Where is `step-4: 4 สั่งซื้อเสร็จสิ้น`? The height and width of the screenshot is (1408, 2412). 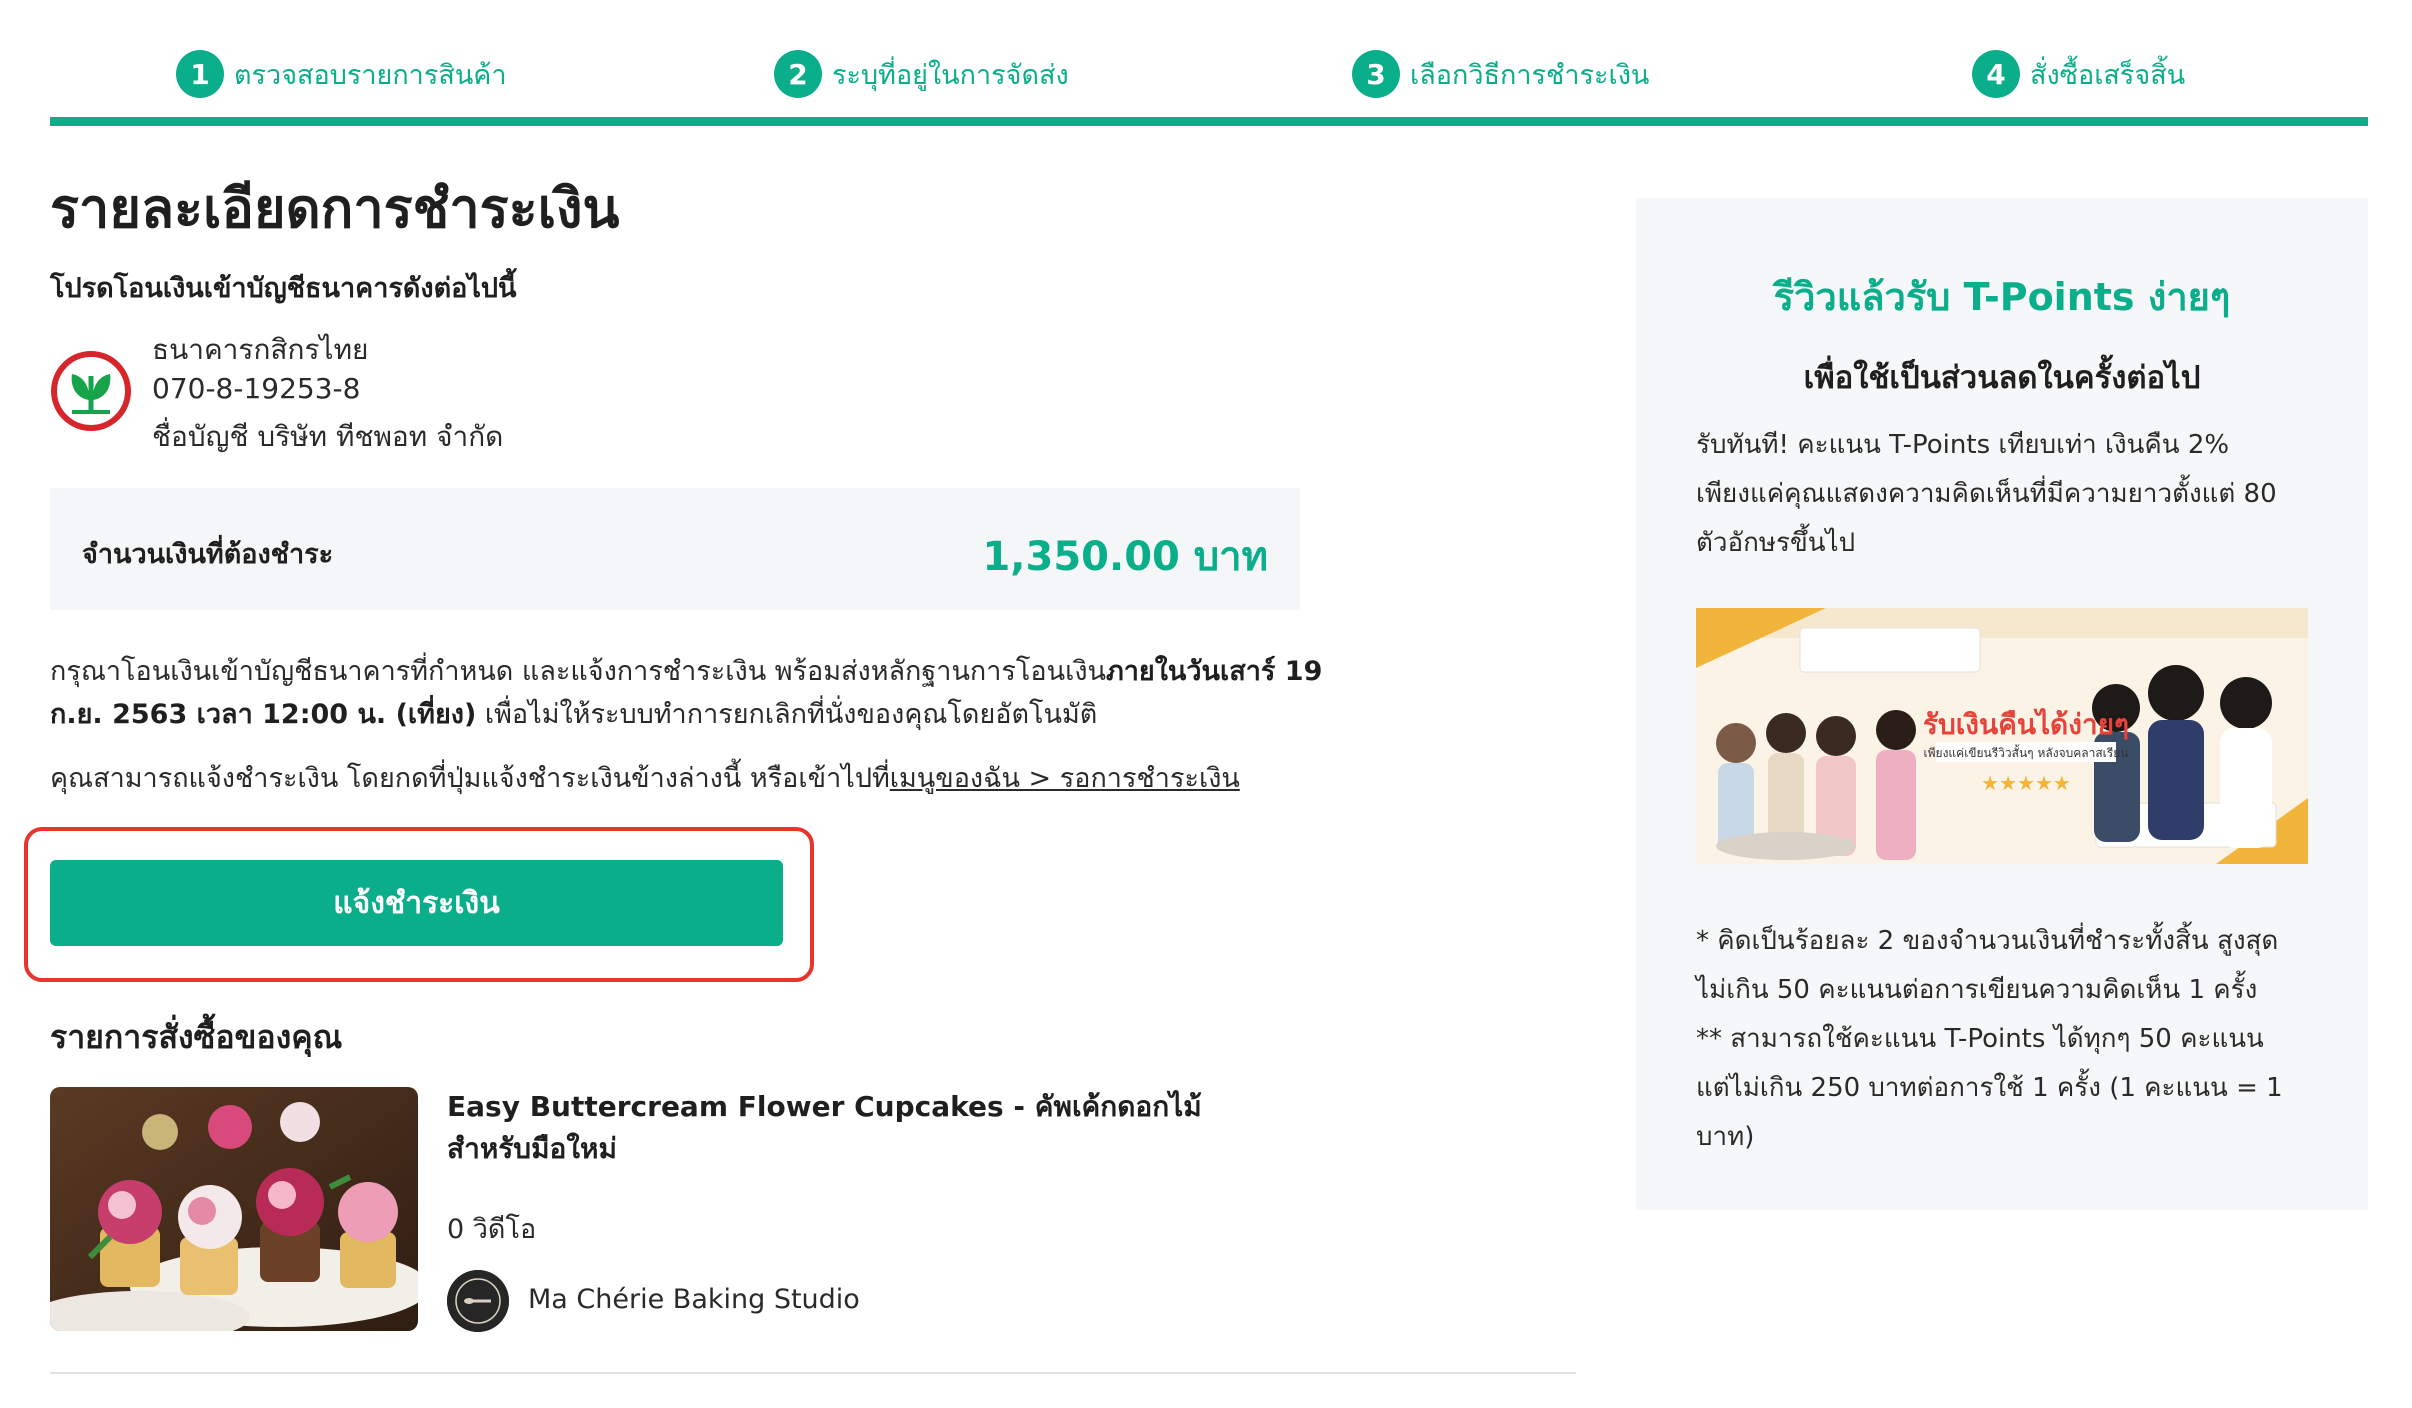 step-4: 4 สั่งซื้อเสร็จสิ้น is located at coordinates (2078, 74).